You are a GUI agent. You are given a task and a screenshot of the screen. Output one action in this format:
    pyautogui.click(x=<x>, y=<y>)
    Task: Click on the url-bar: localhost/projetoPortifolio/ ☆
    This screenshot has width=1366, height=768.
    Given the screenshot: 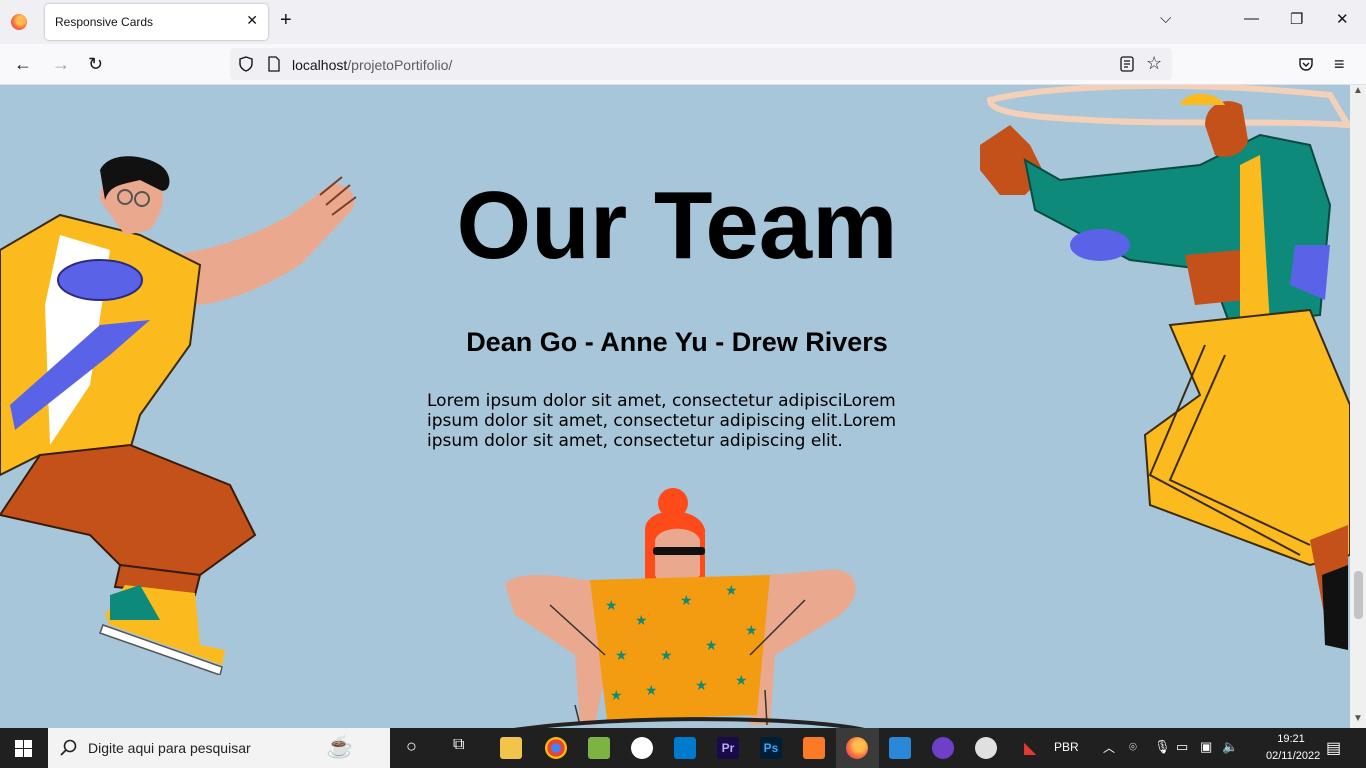 What is the action you would take?
    pyautogui.click(x=701, y=64)
    